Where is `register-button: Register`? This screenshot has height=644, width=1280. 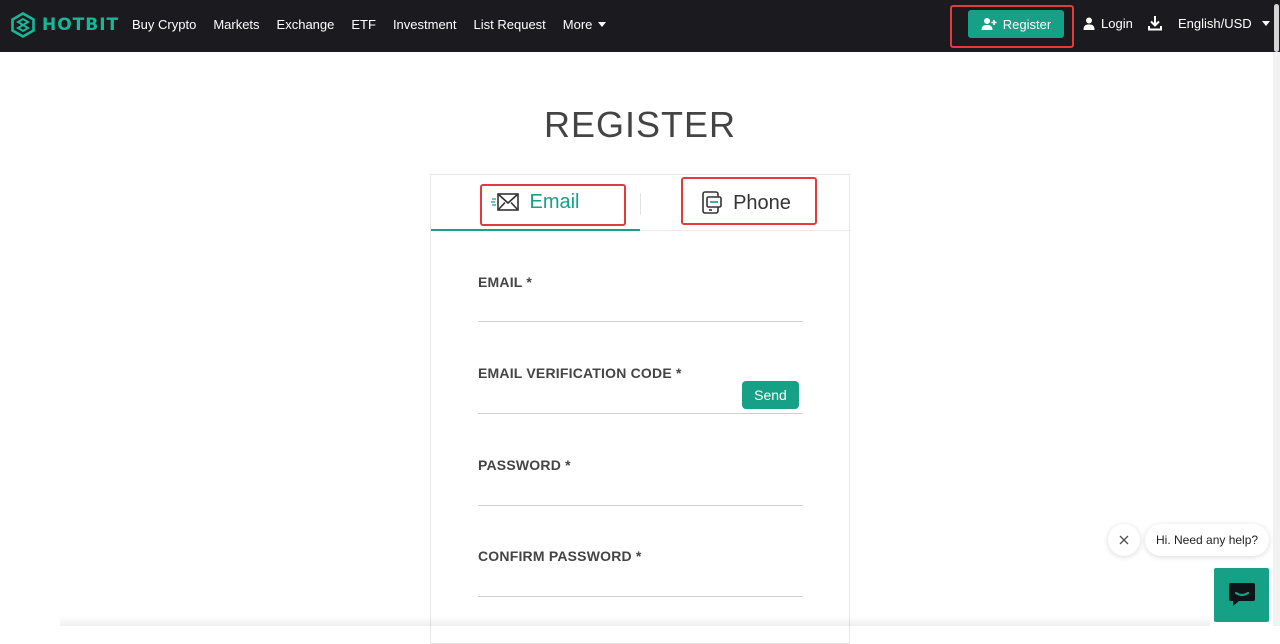
register-button: Register is located at coordinates (1016, 24).